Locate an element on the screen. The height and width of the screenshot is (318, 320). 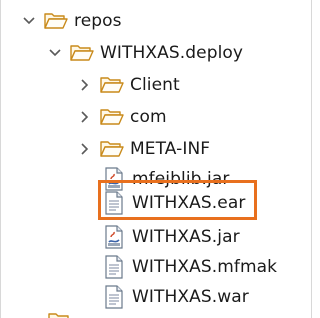
tree-item-withxas-war: WITHXAS.war is located at coordinates (176, 297).